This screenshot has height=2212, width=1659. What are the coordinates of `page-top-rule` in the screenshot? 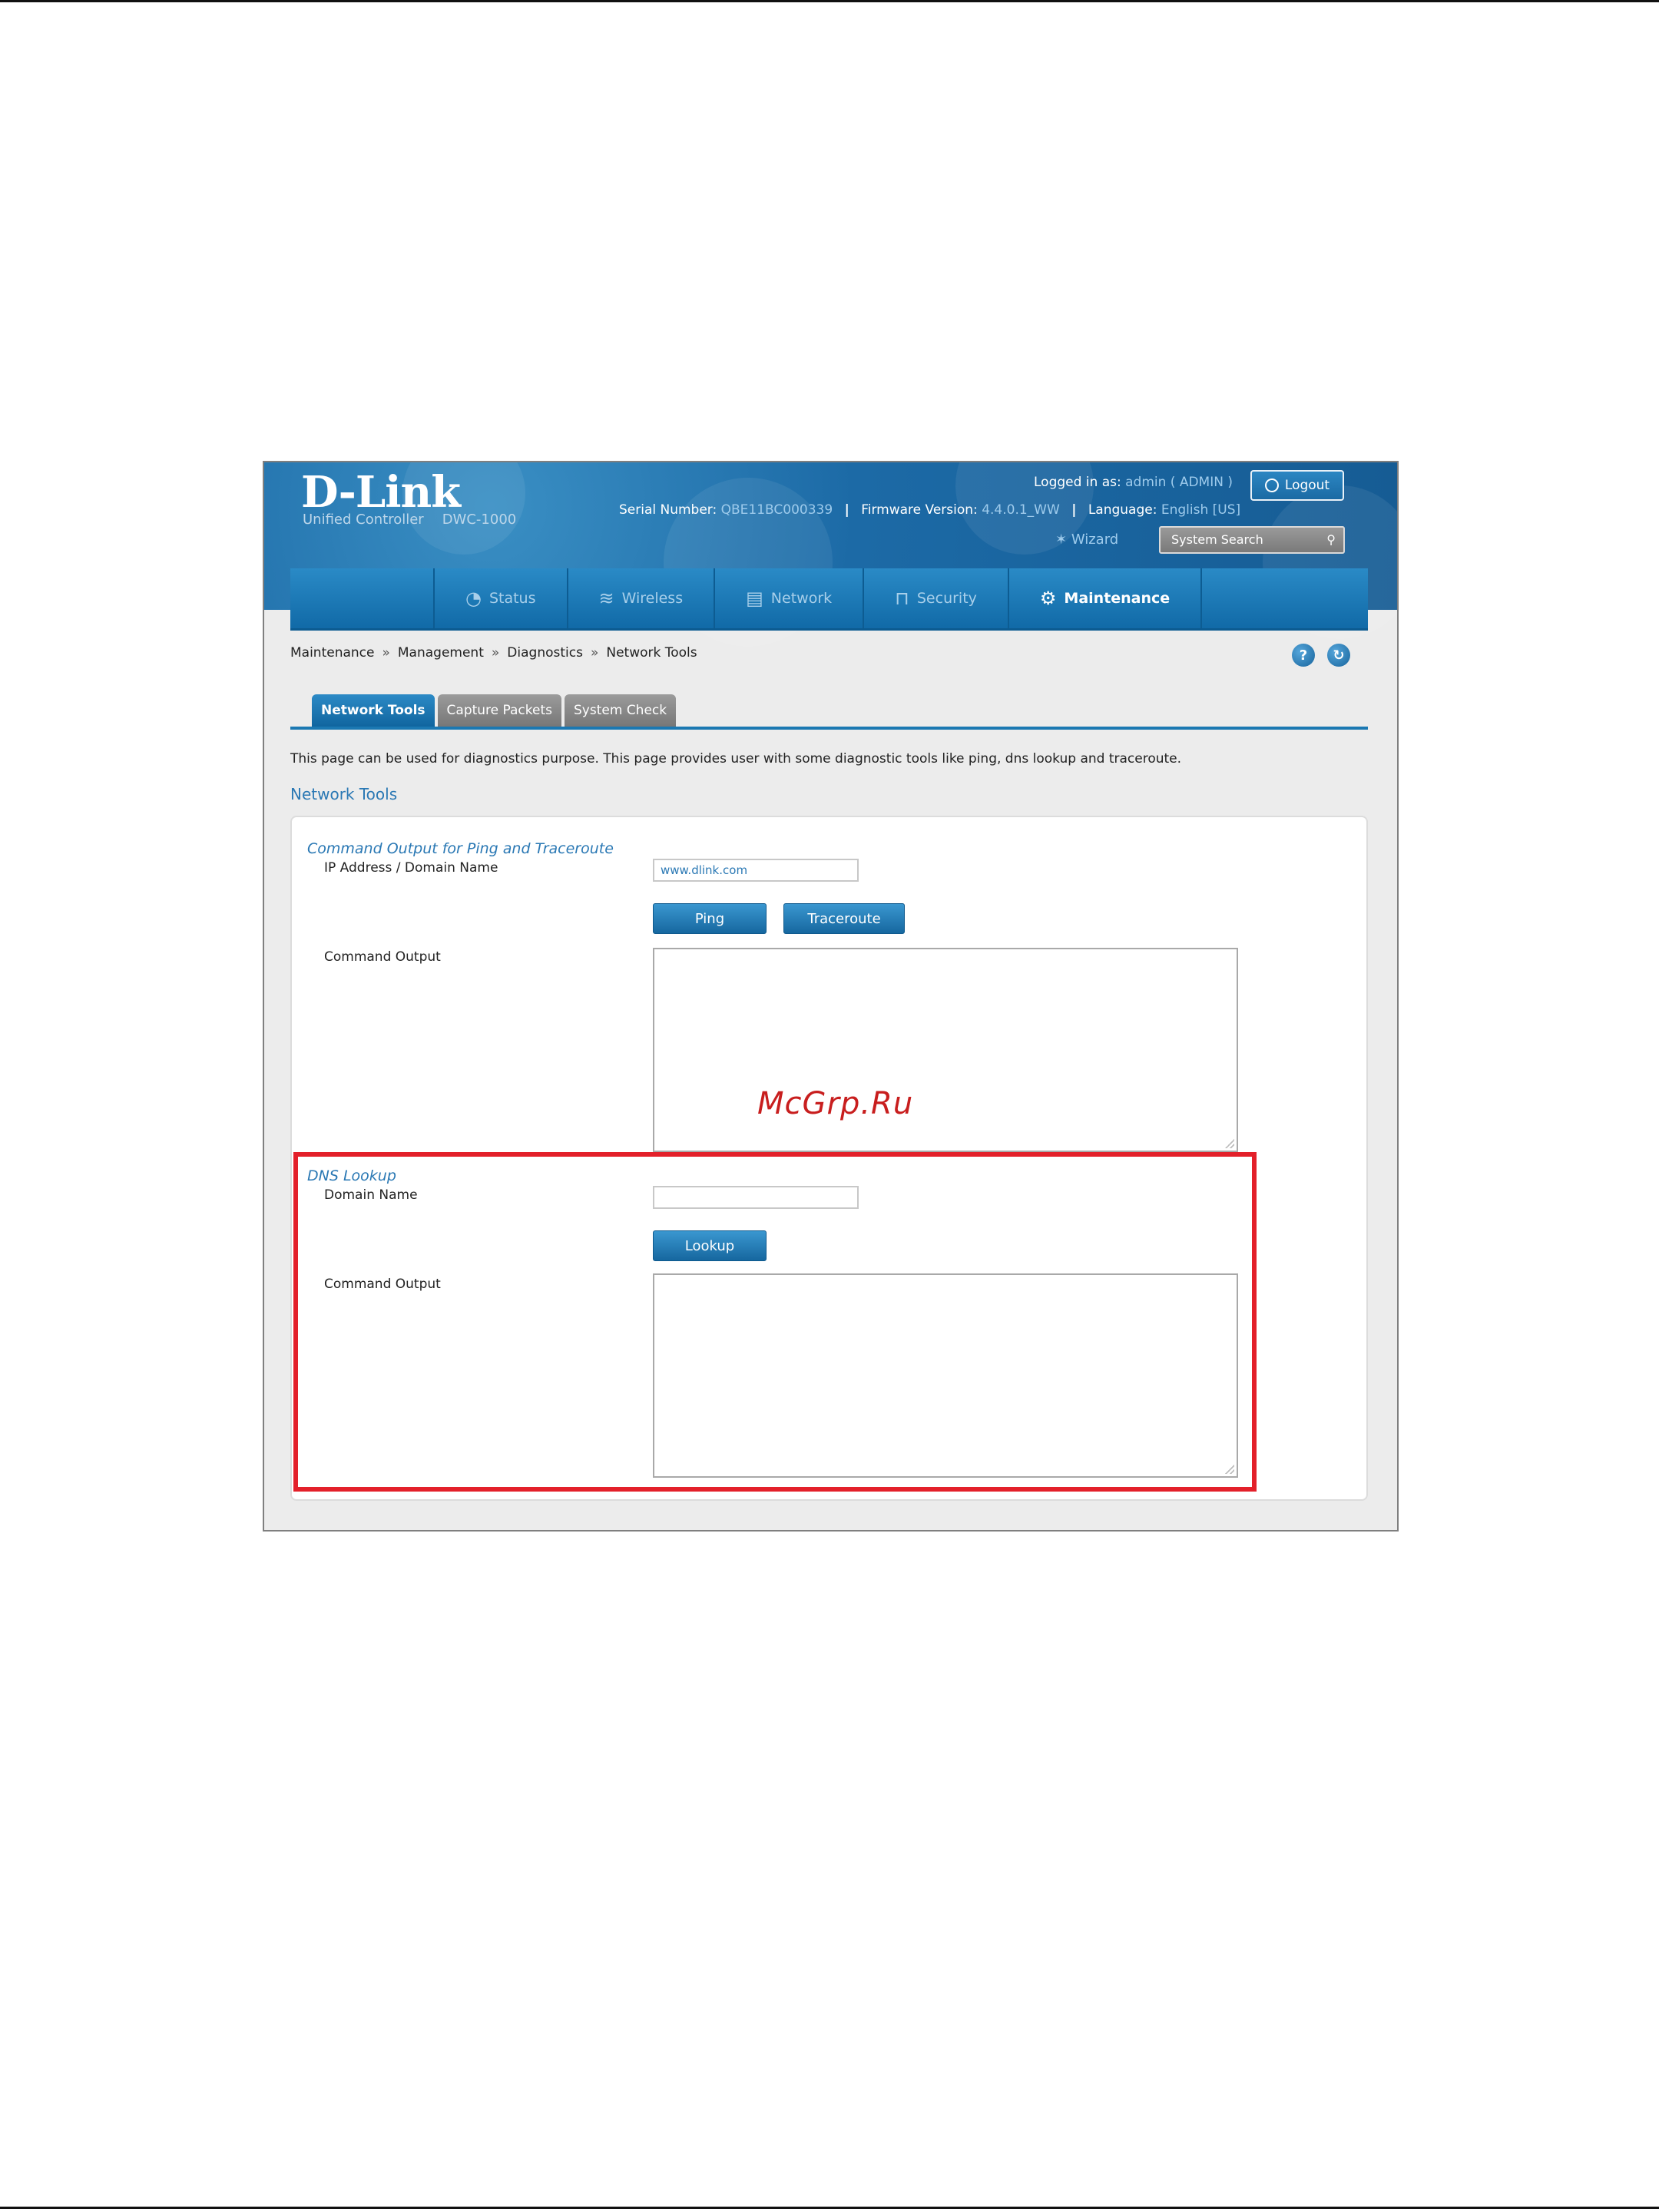 It's located at (829, 1).